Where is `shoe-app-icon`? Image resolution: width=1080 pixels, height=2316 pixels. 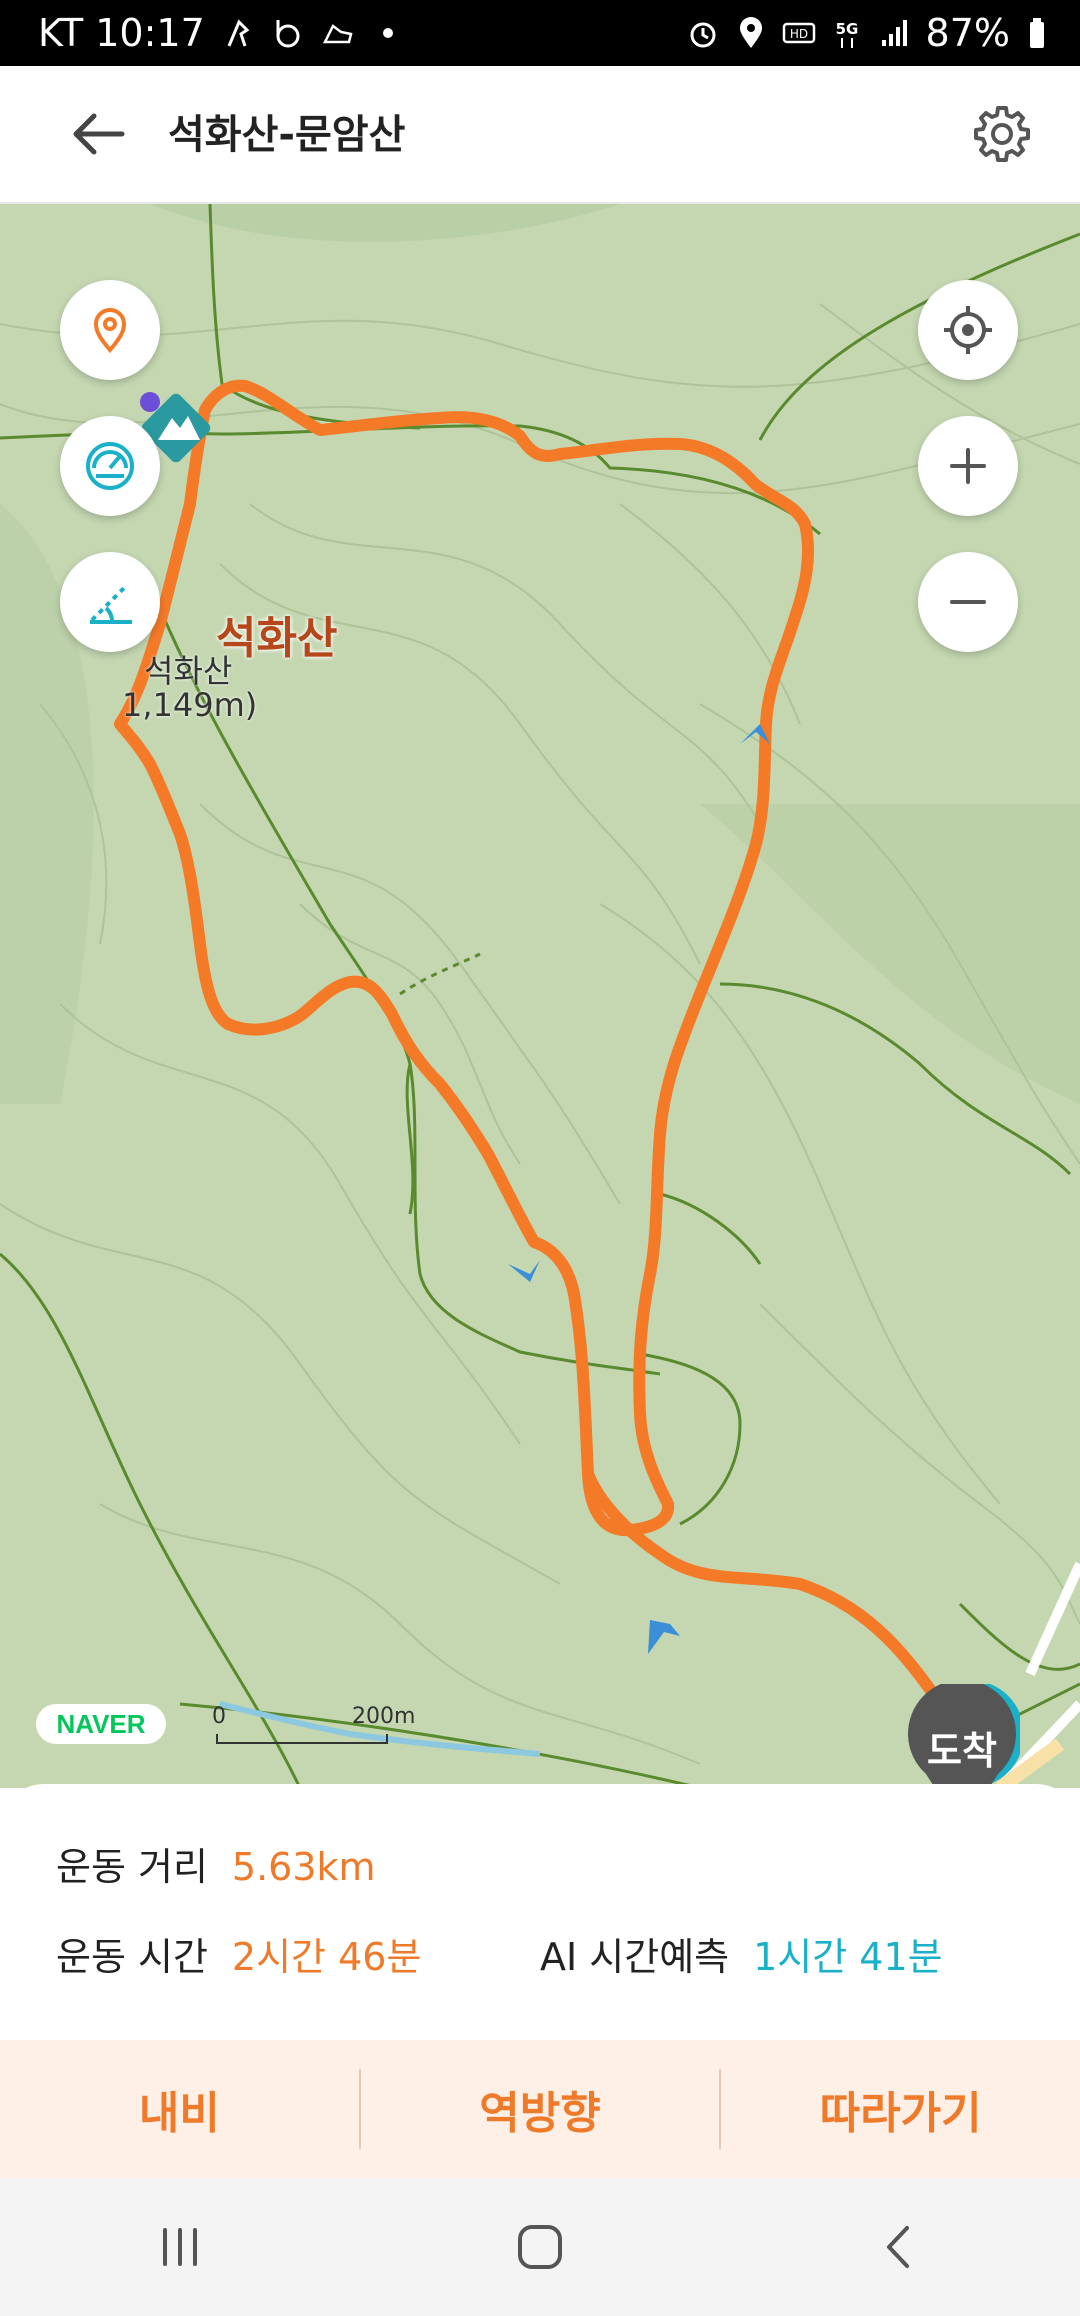 shoe-app-icon is located at coordinates (337, 34).